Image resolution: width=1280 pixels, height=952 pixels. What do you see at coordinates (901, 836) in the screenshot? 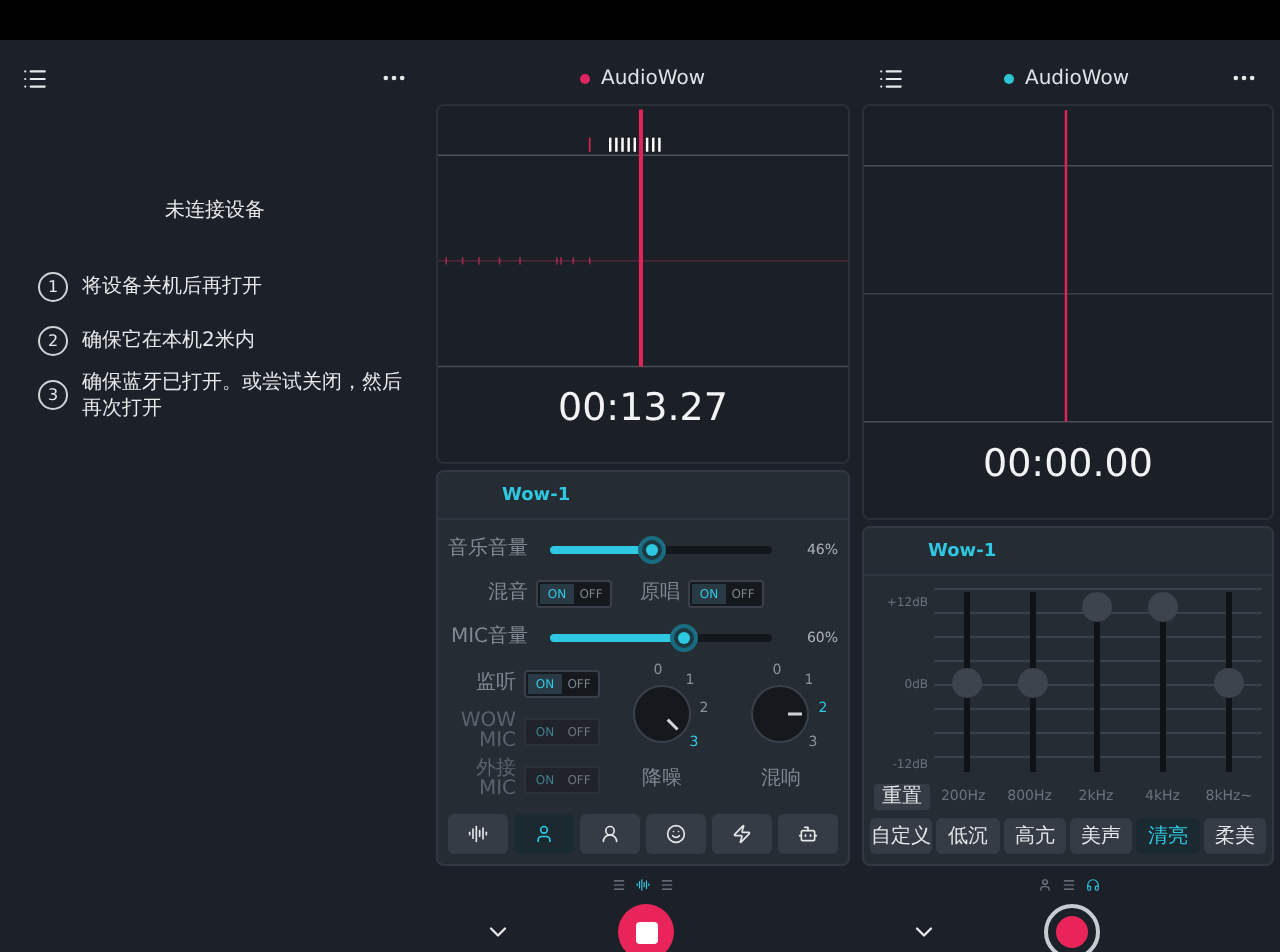
I see `preset-button: 自定义` at bounding box center [901, 836].